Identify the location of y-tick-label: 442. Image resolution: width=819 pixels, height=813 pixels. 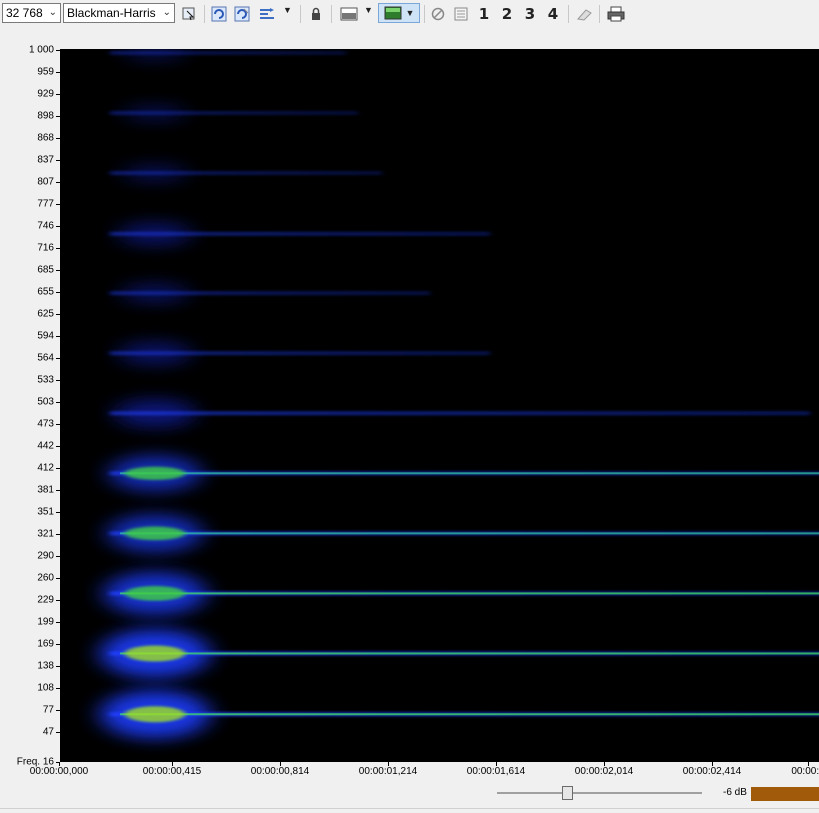
(45, 446).